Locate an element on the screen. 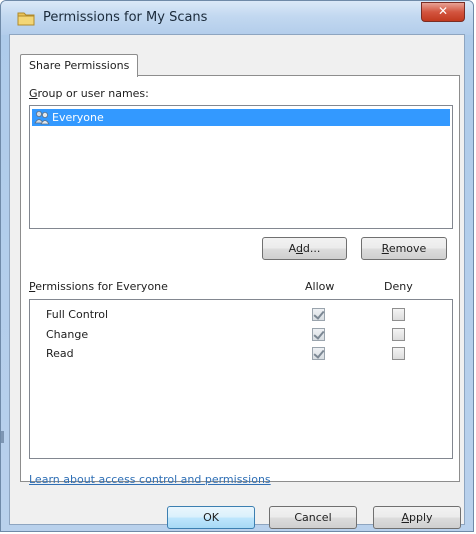 The image size is (476, 534). allow-full-control-checkbox is located at coordinates (318, 314).